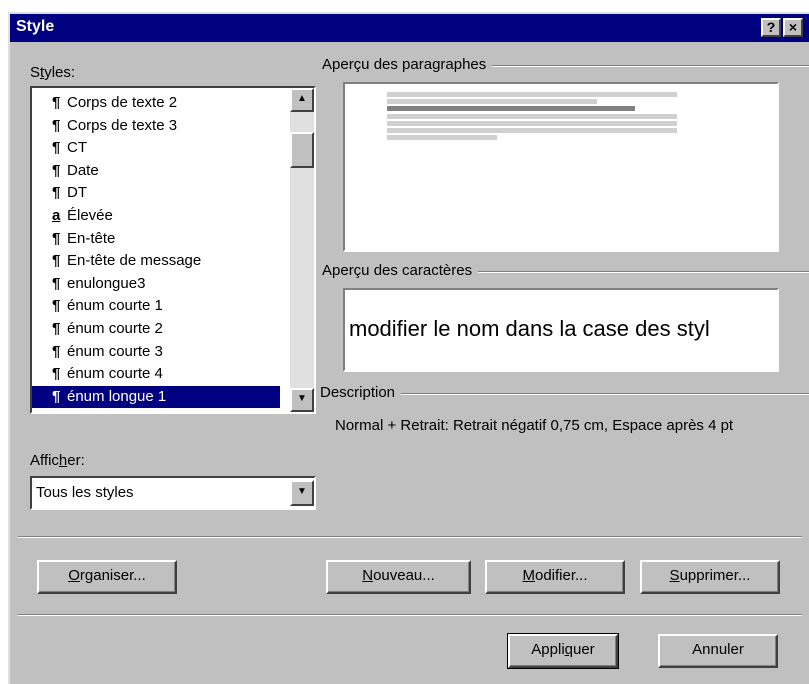 This screenshot has width=809, height=684. Describe the element at coordinates (361, 392) in the screenshot. I see `description-label: Description` at that location.